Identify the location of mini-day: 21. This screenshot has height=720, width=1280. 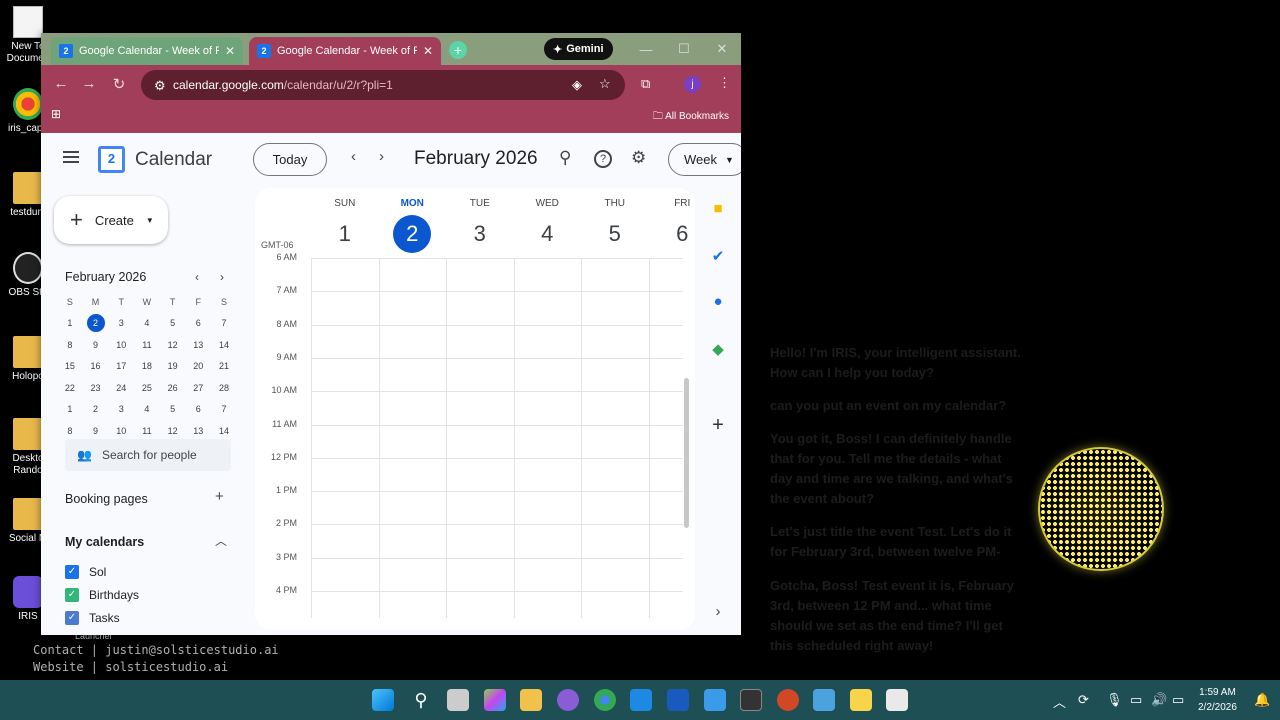
(224, 366).